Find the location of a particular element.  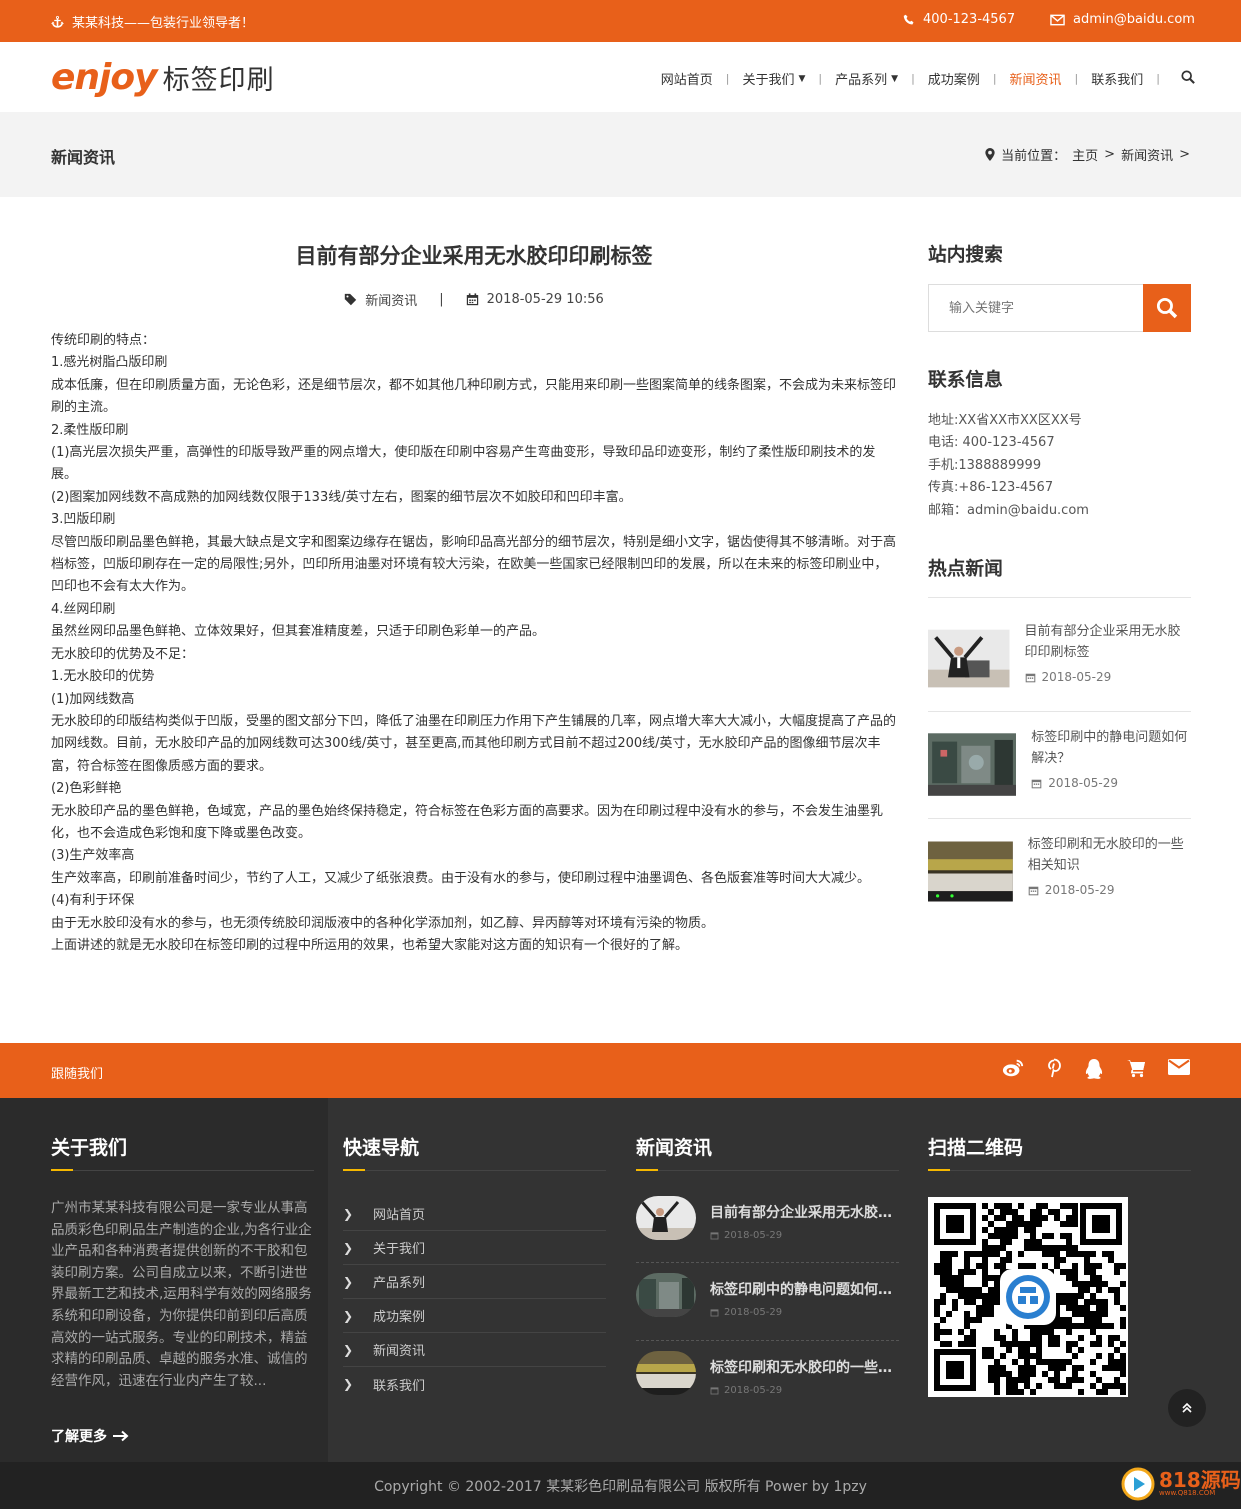

article-category: 新闻资讯 is located at coordinates (391, 299).